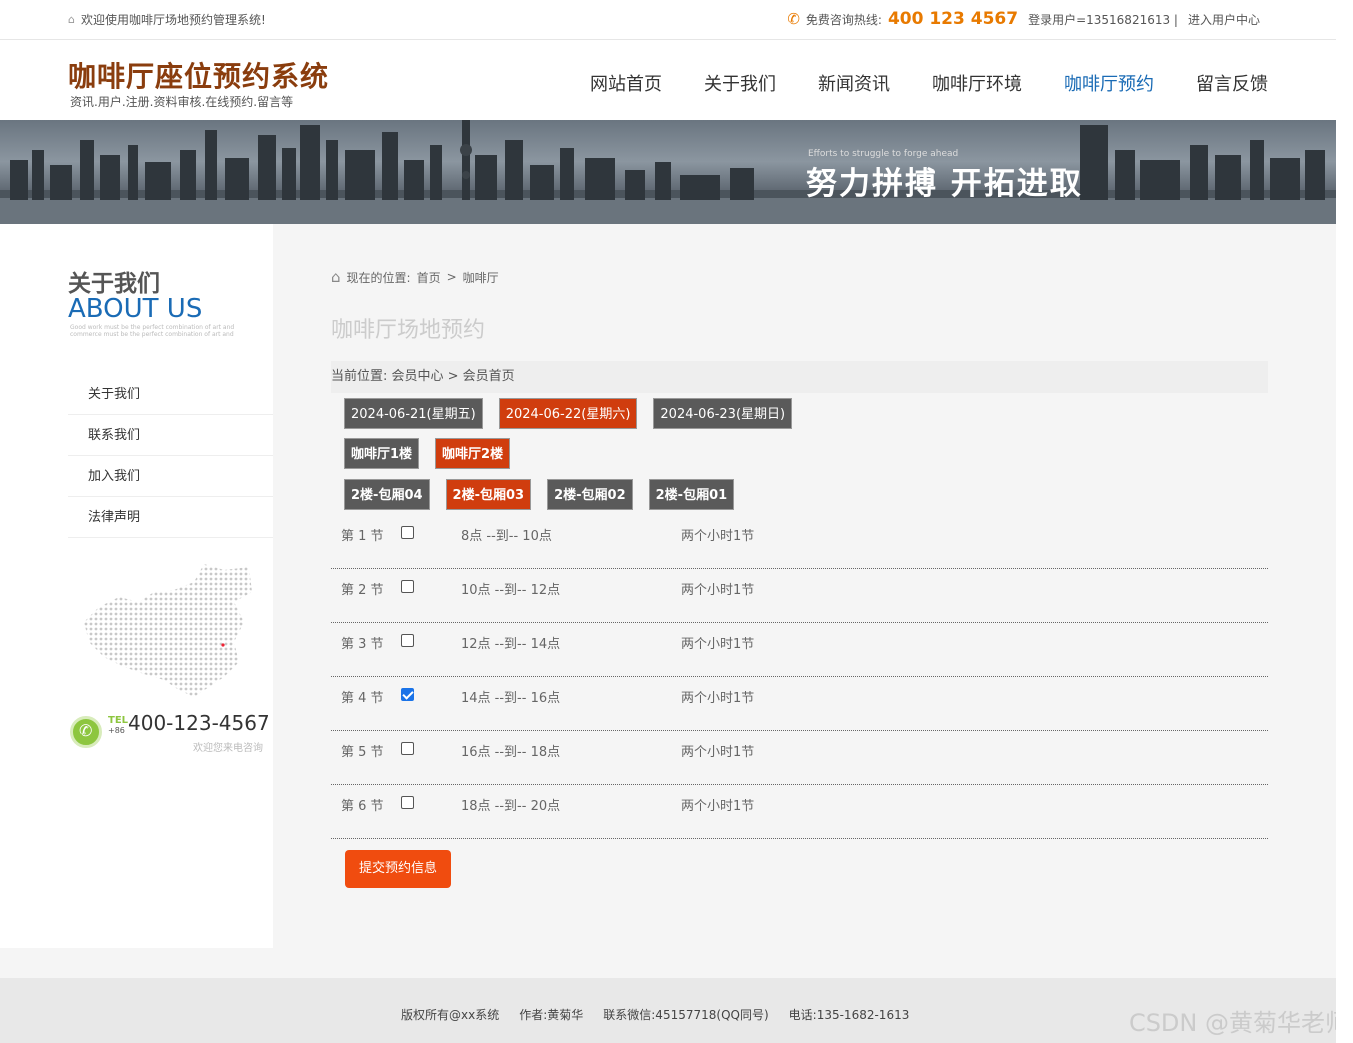 This screenshot has height=1043, width=1353. Describe the element at coordinates (686, 1015) in the screenshot. I see `footer-wechat: 联系微信:45157718(QQ同号)` at that location.